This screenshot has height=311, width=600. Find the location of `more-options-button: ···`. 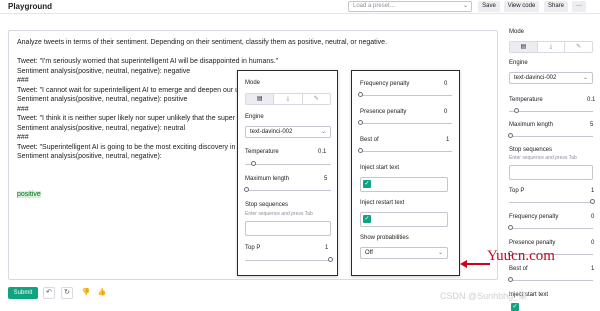

more-options-button: ··· is located at coordinates (579, 6).